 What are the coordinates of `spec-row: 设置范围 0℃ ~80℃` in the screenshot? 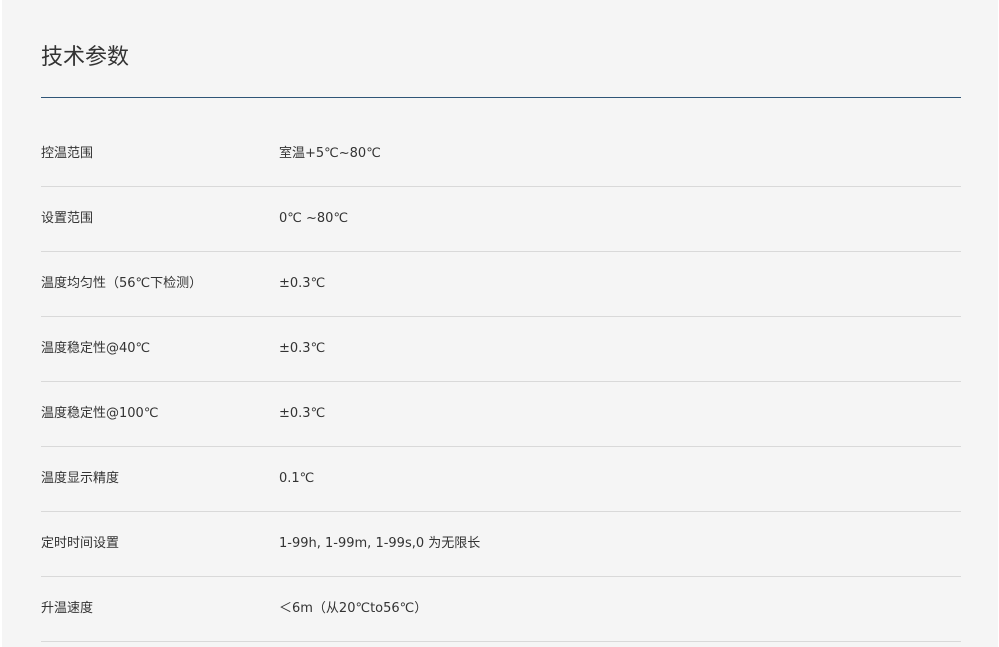 It's located at (501, 219).